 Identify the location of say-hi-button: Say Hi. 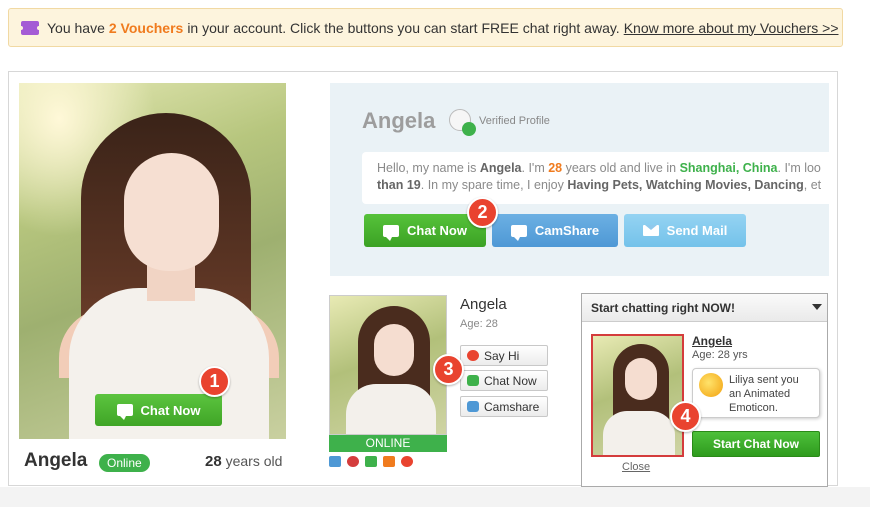
(504, 355).